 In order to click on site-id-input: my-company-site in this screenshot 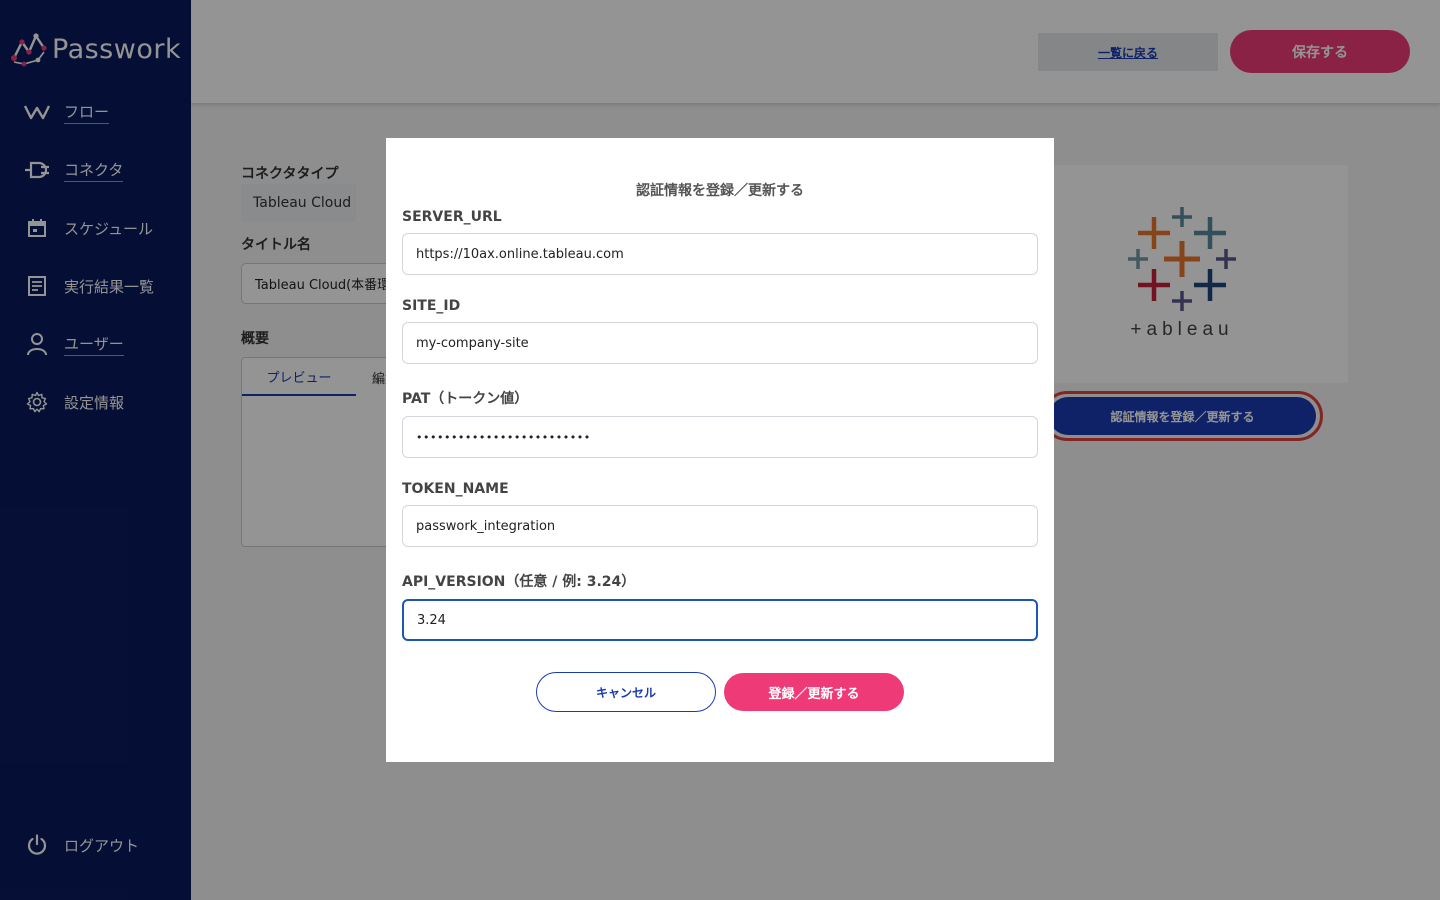, I will do `click(720, 343)`.